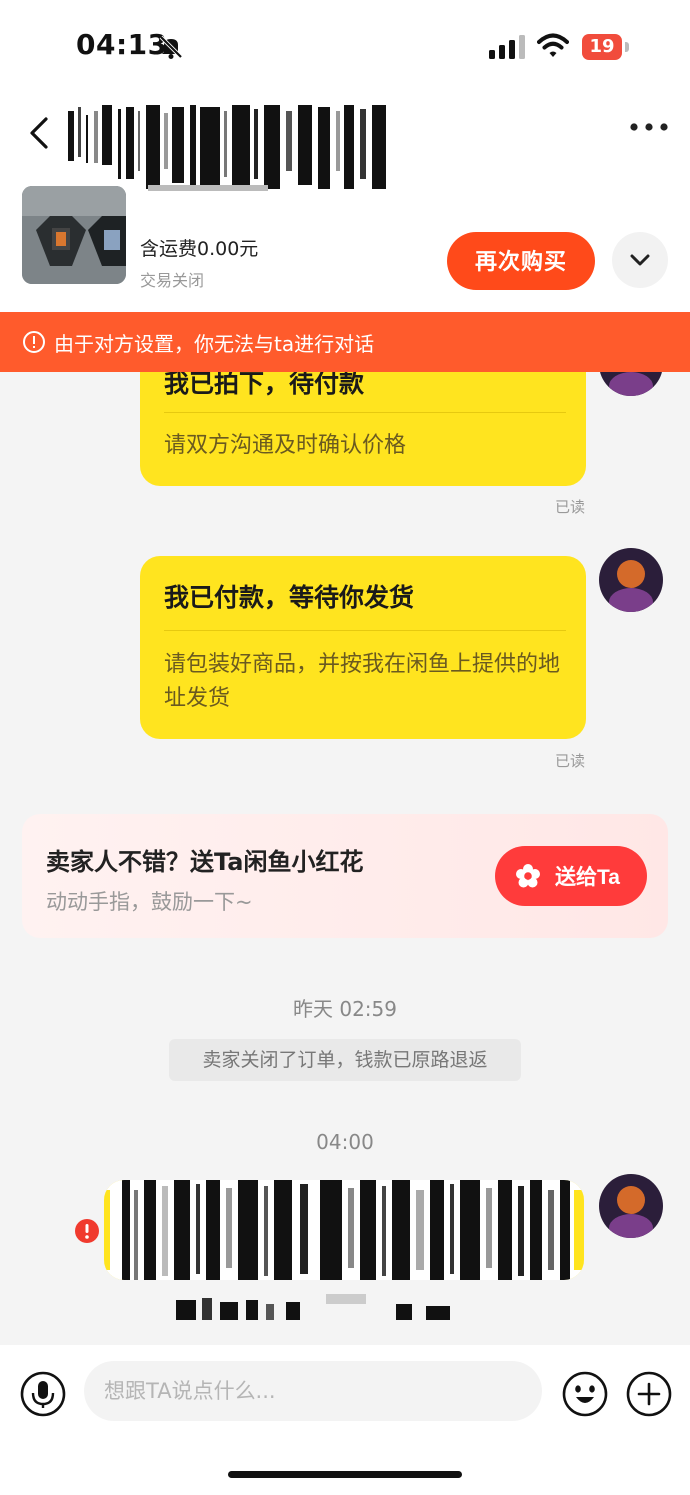 The width and height of the screenshot is (690, 1495). Describe the element at coordinates (363, 647) in the screenshot. I see `order-message-bubble: 我已付款，等待你发货 请包装好商品，并按我在闲鱼上提供的地址发货` at that location.